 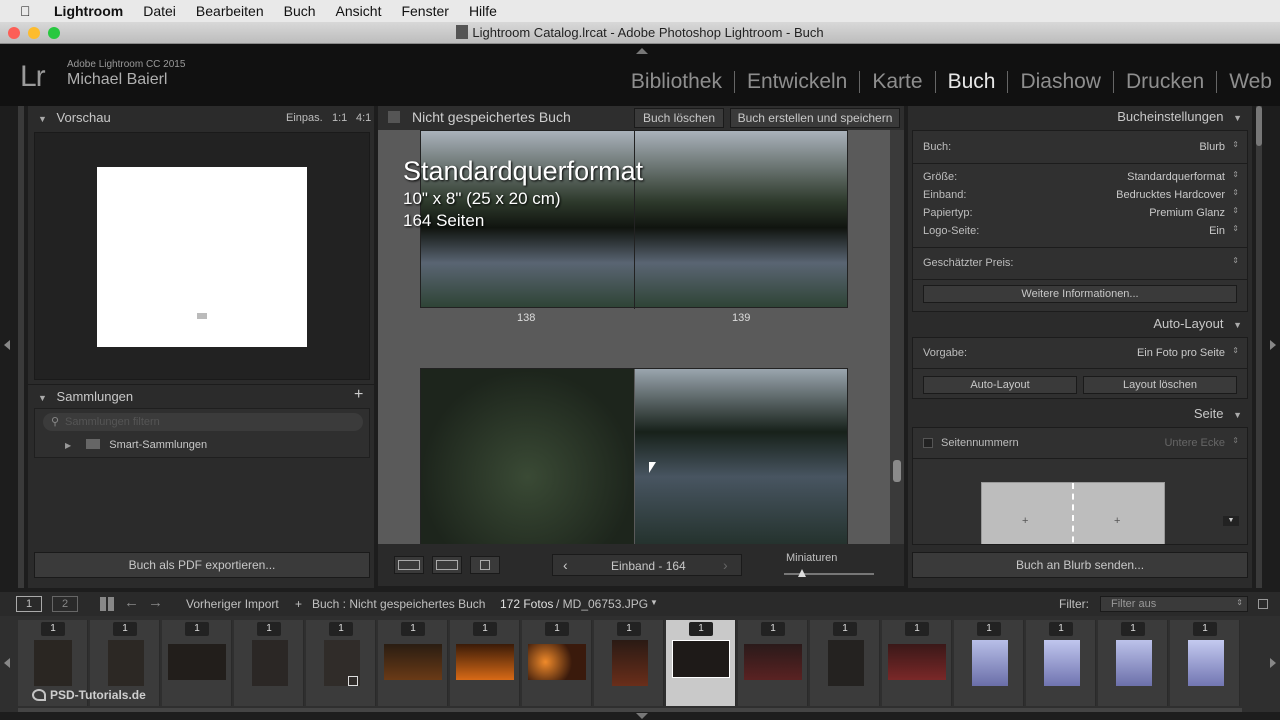 I want to click on delete-book-button: Buch löschen, so click(x=679, y=118).